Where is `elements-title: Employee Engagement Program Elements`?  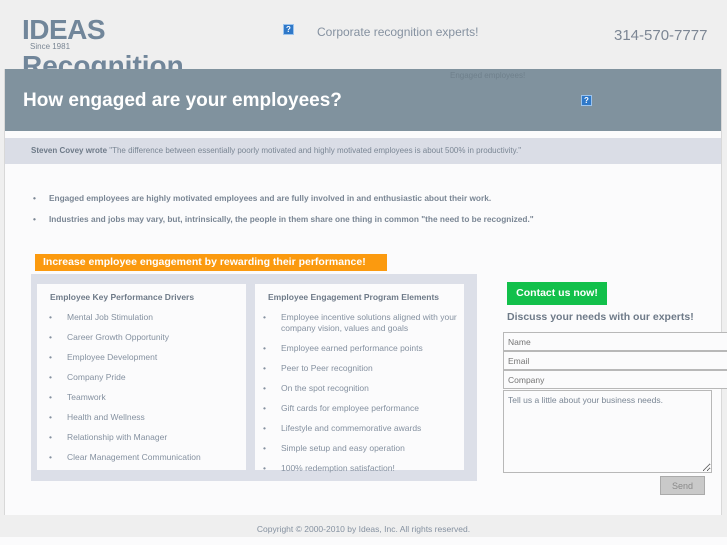 elements-title: Employee Engagement Program Elements is located at coordinates (353, 297).